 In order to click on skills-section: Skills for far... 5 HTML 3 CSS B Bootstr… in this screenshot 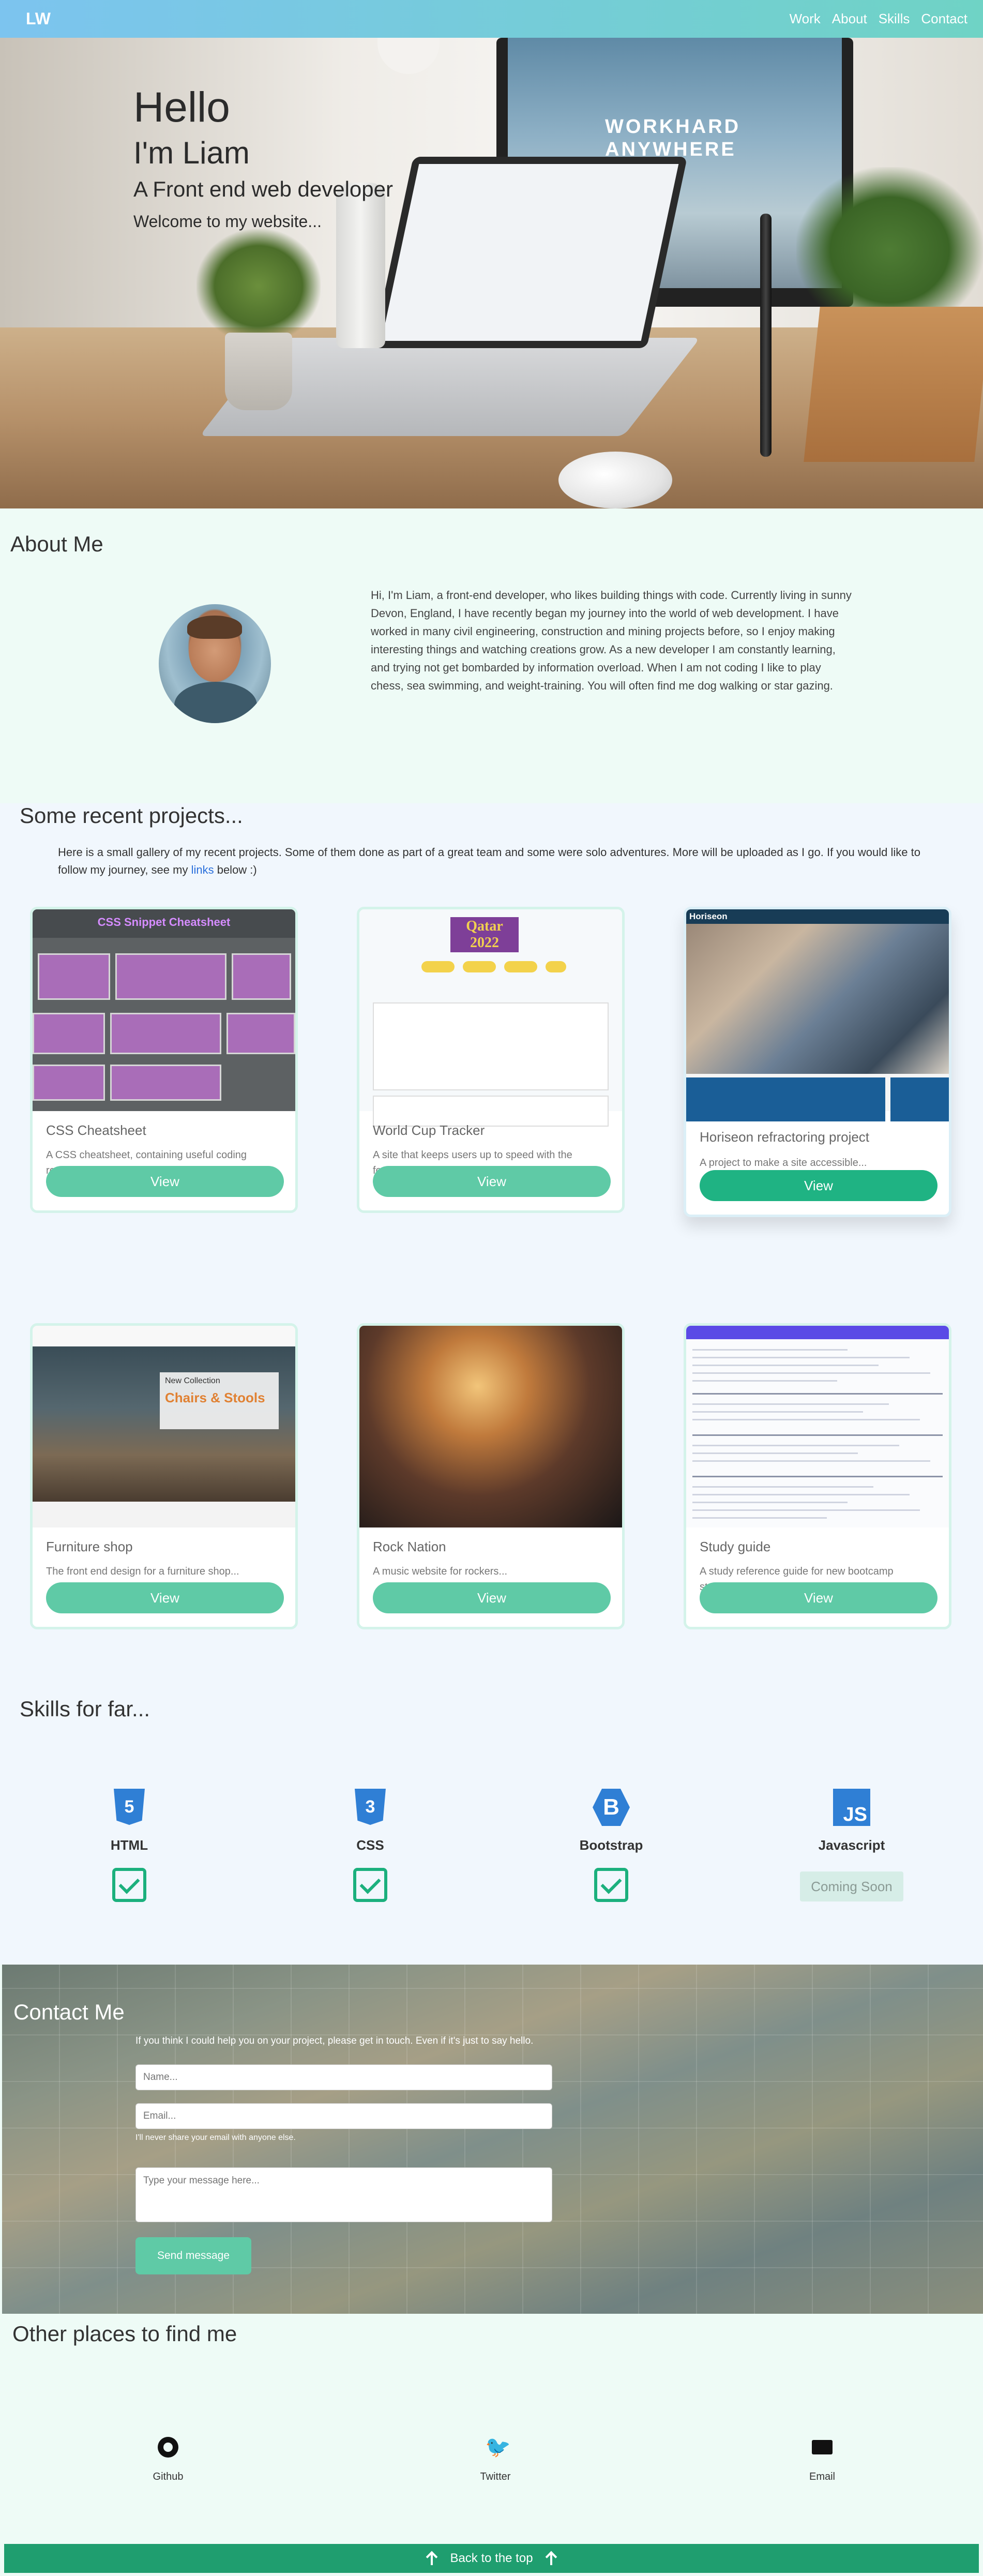, I will do `click(491, 1831)`.